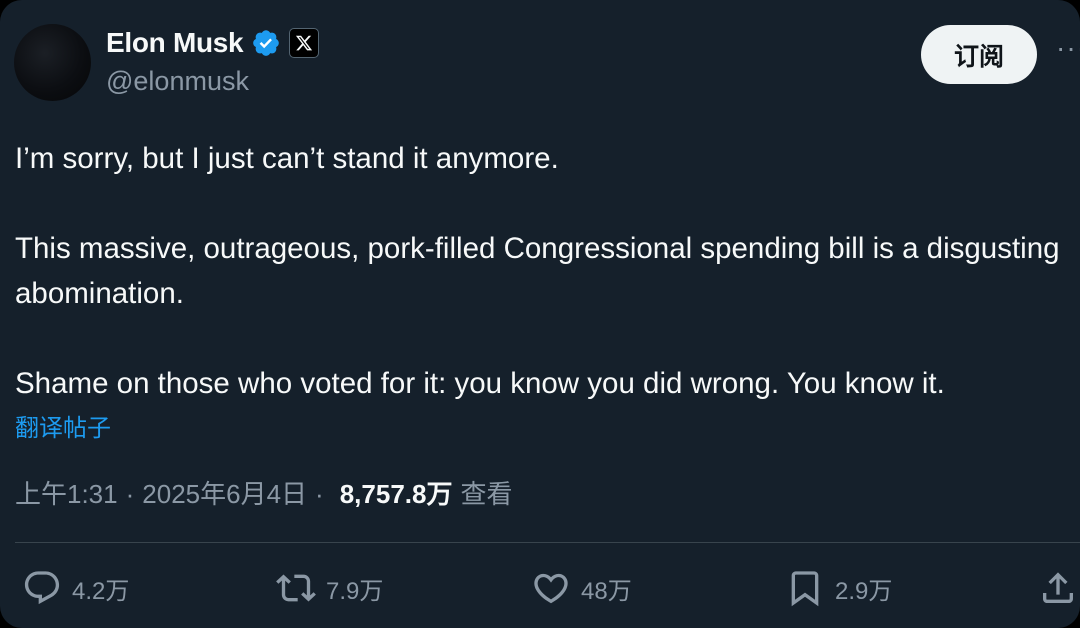  Describe the element at coordinates (396, 492) in the screenshot. I see `views-count: 8,757.8万` at that location.